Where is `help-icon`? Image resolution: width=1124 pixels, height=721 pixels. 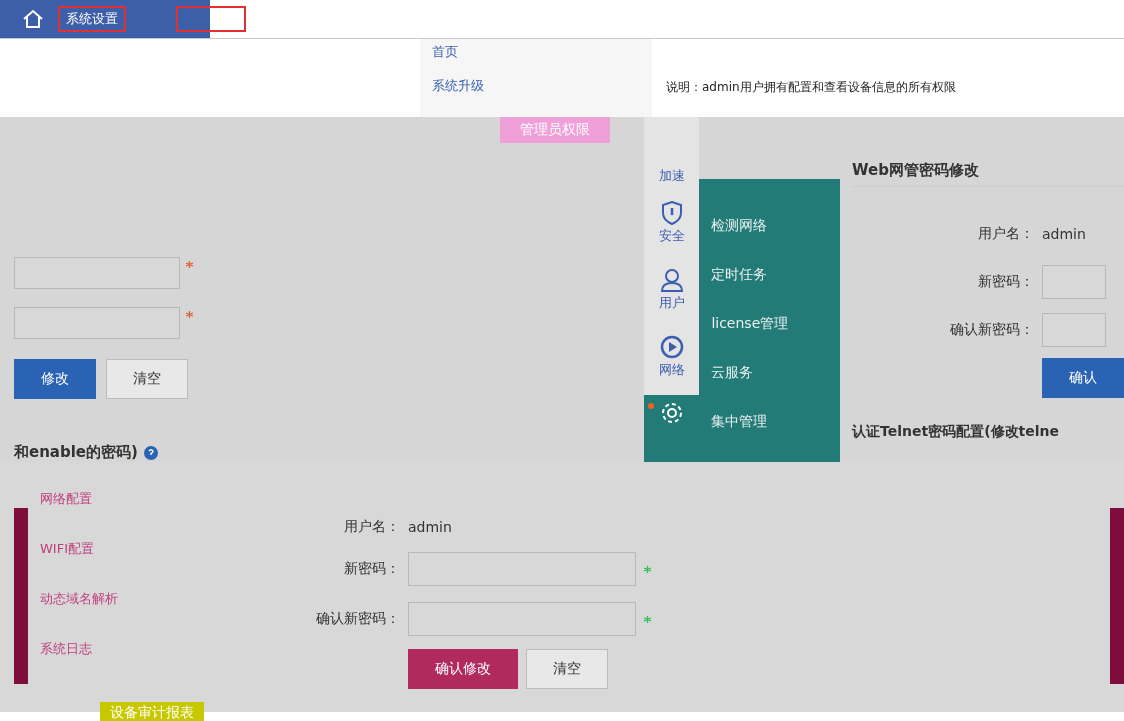 help-icon is located at coordinates (150, 452).